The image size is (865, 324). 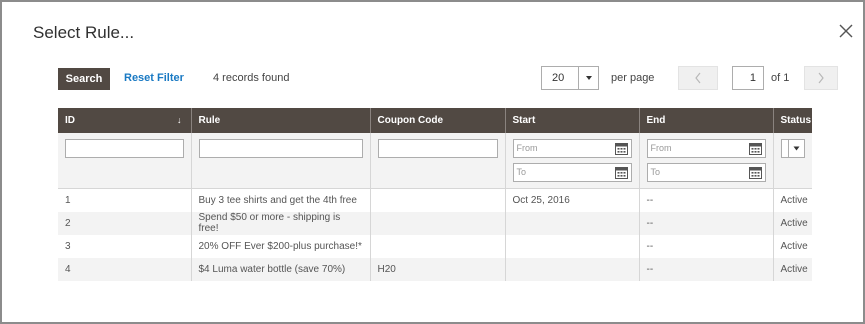 I want to click on rule-filter-input, so click(x=280, y=148).